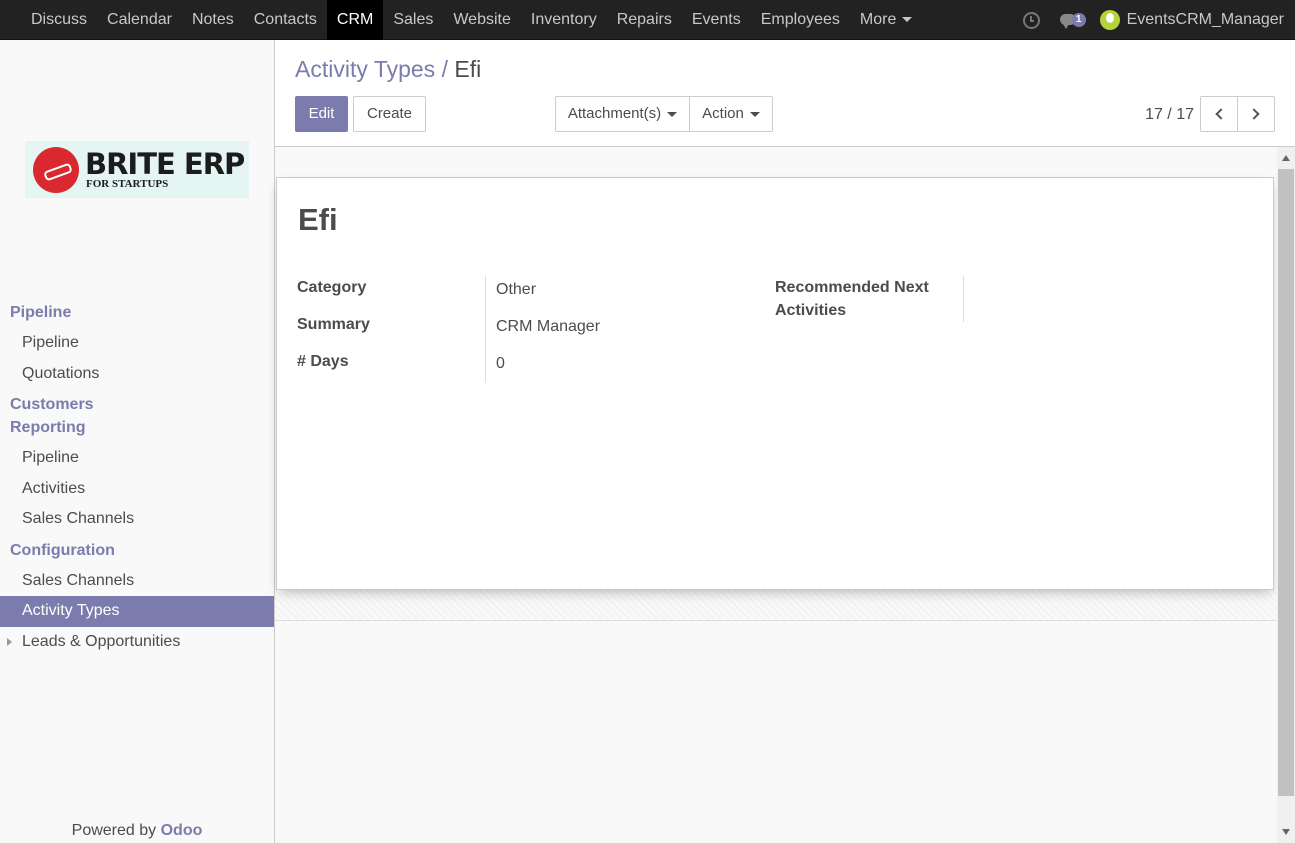 The image size is (1295, 843). I want to click on chevron-left-icon, so click(1221, 114).